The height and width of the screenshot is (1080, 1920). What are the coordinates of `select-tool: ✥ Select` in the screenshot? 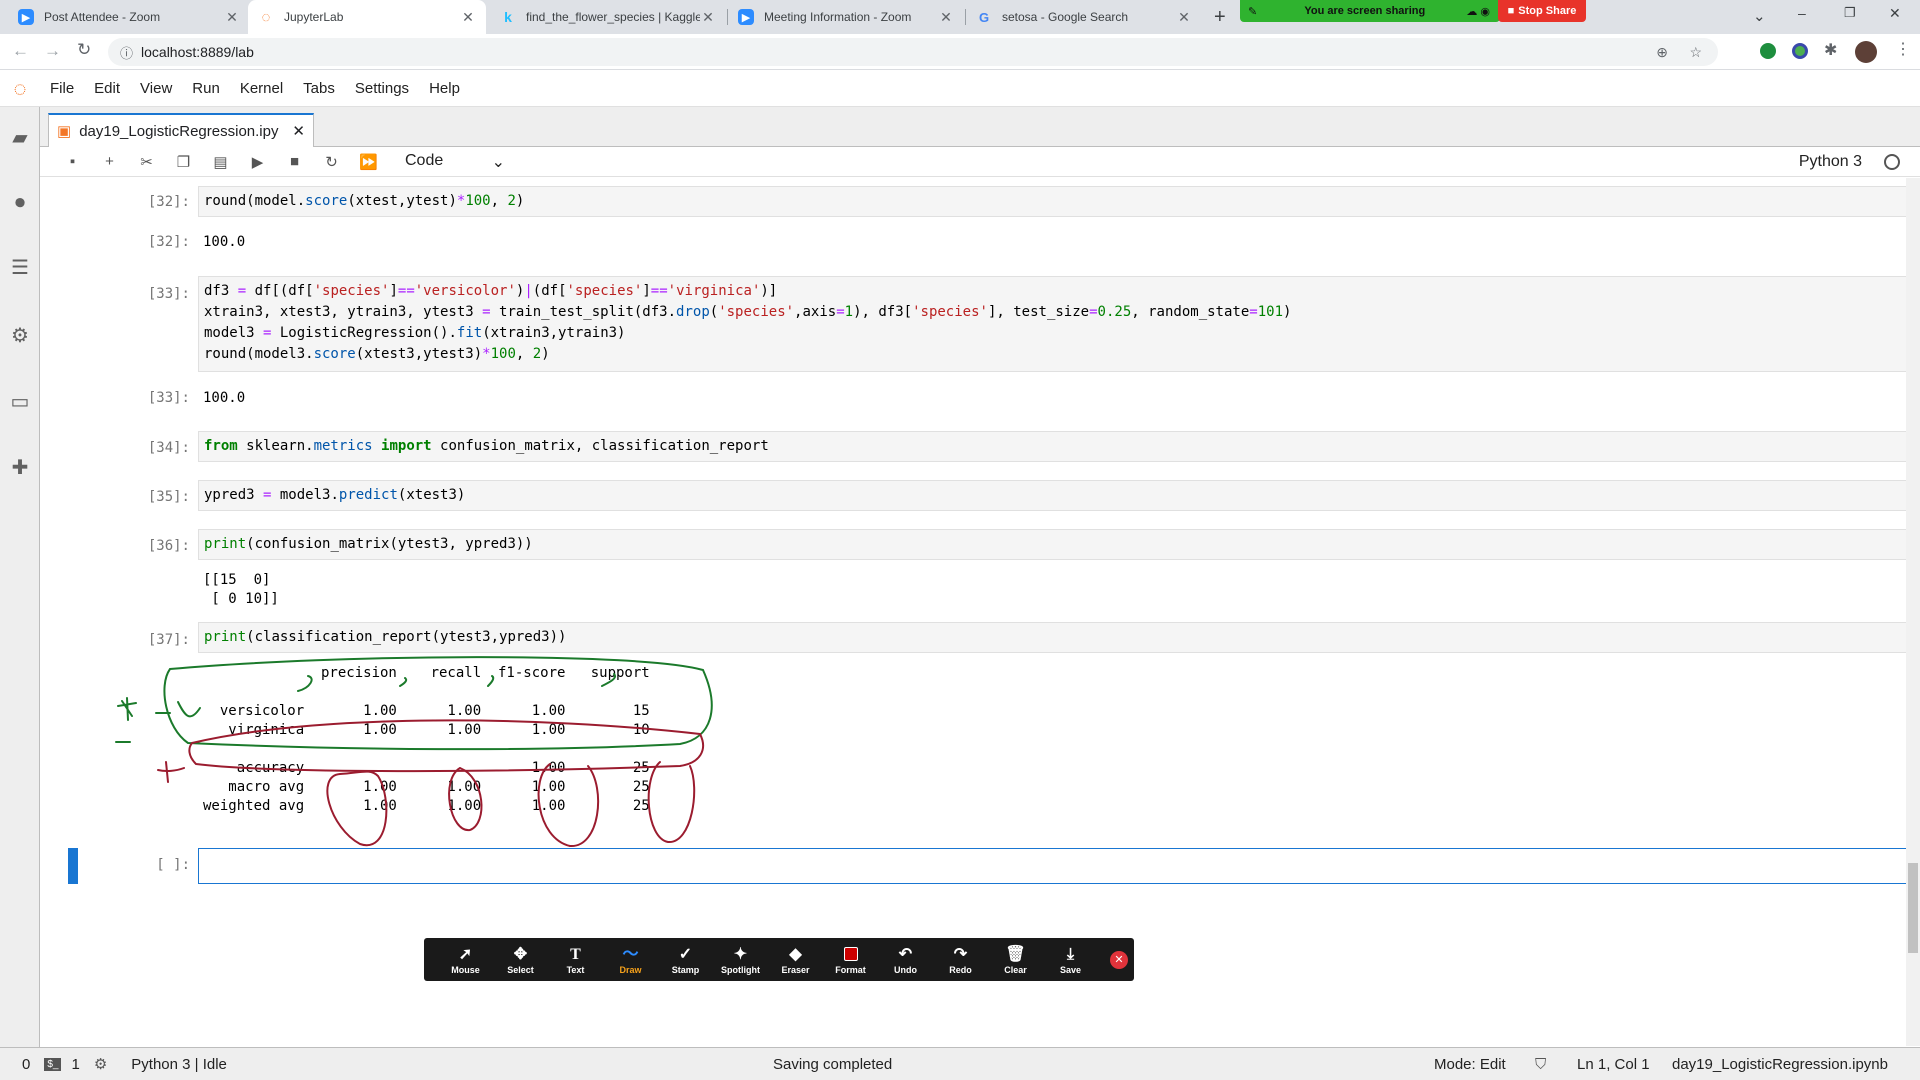 It's located at (520, 960).